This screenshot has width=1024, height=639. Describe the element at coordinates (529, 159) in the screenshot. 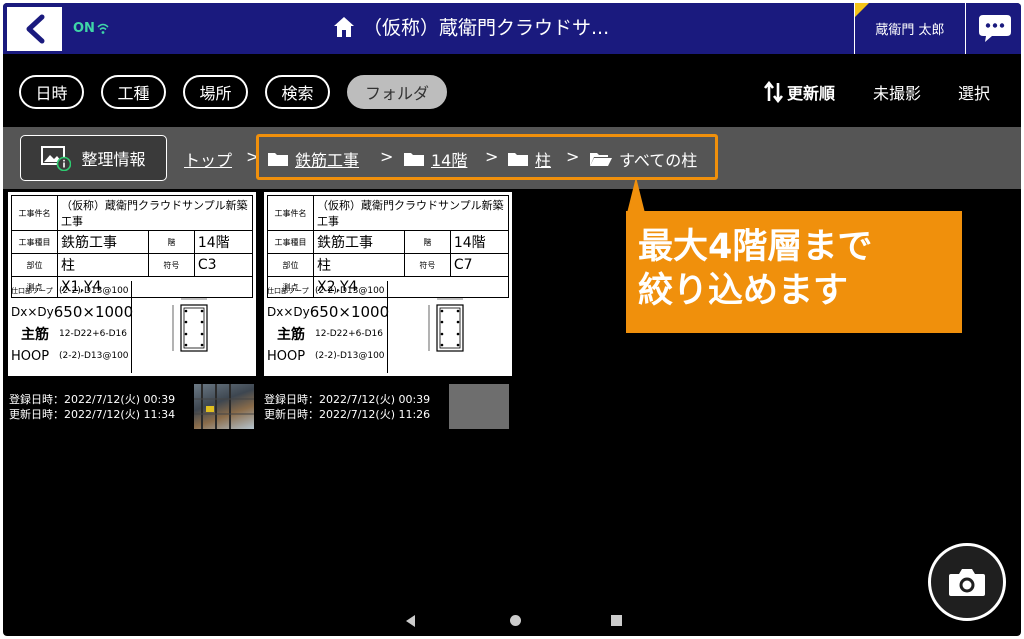

I see `breadcrumb-item-column: 柱` at that location.